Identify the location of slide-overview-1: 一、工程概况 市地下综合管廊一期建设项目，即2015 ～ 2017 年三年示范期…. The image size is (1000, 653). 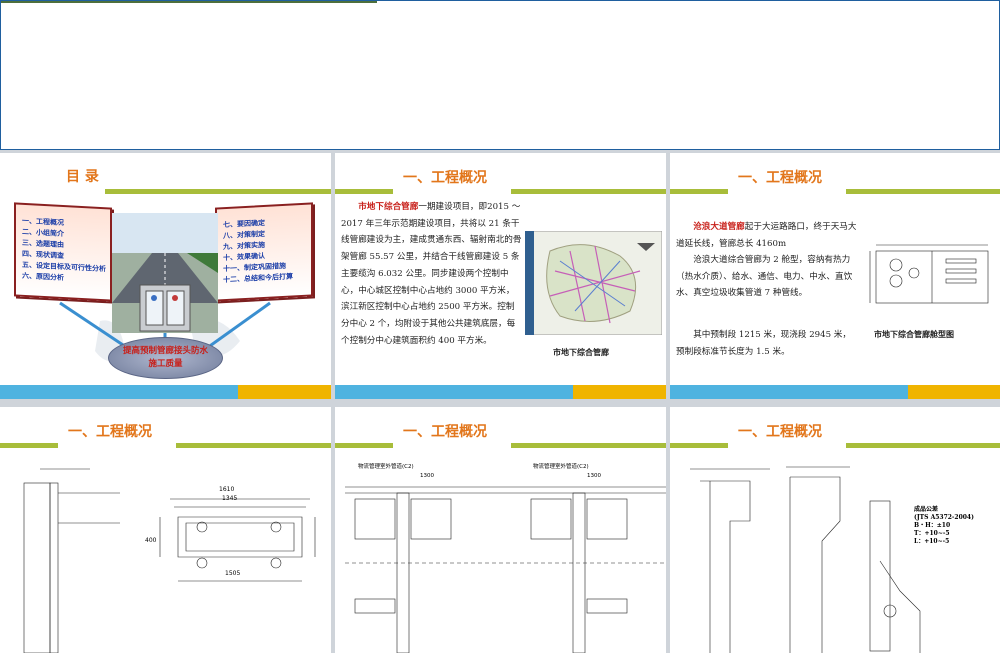
(500, 276).